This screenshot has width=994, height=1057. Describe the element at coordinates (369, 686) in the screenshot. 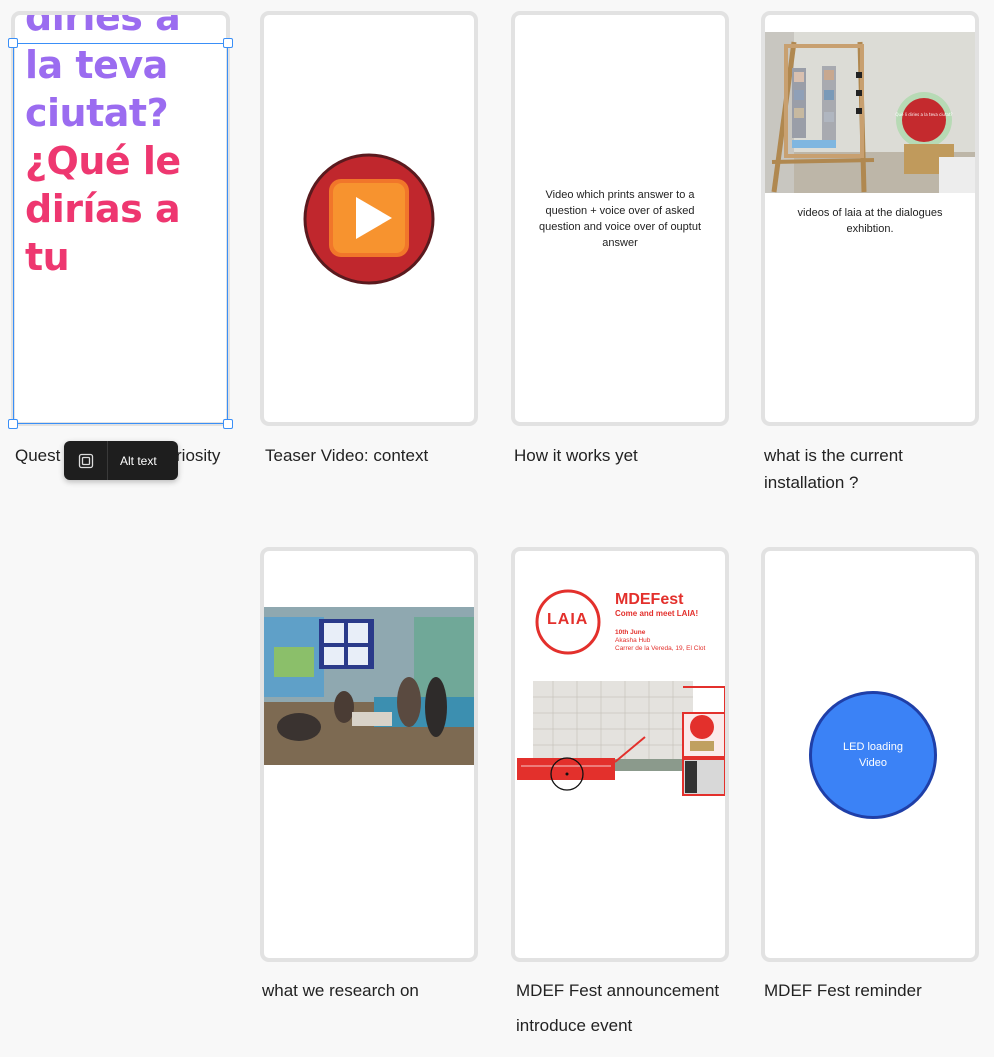

I see `research-photo` at that location.